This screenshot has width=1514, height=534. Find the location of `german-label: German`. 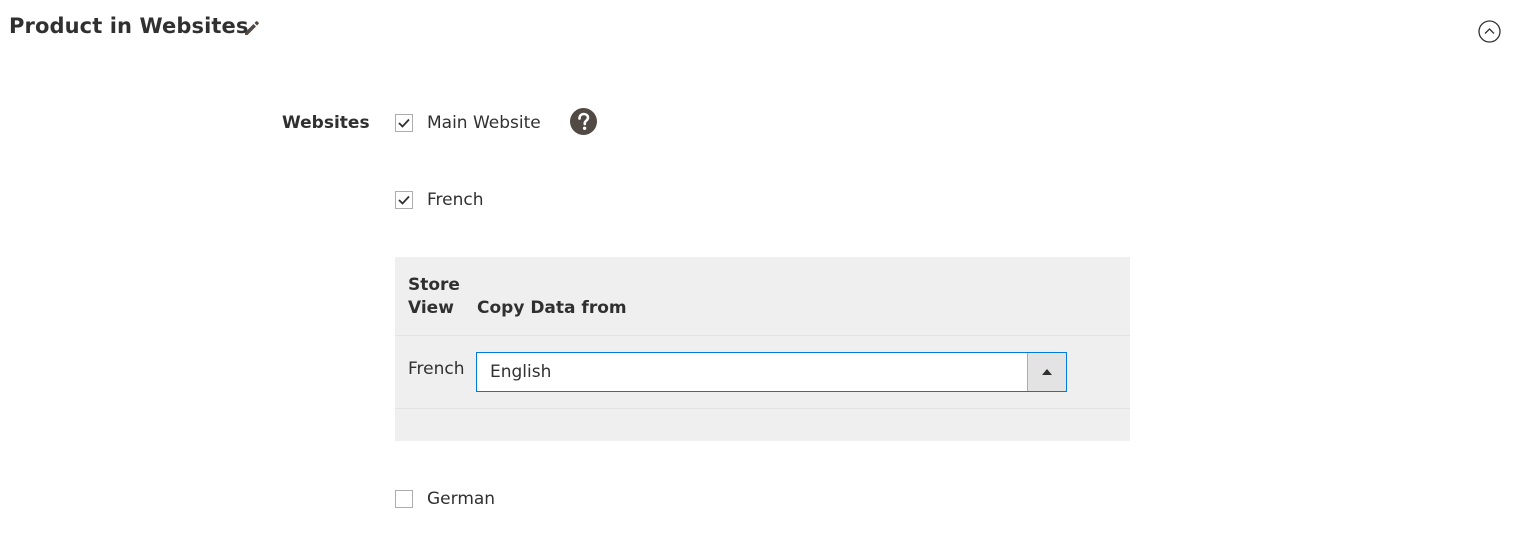

german-label: German is located at coordinates (461, 499).